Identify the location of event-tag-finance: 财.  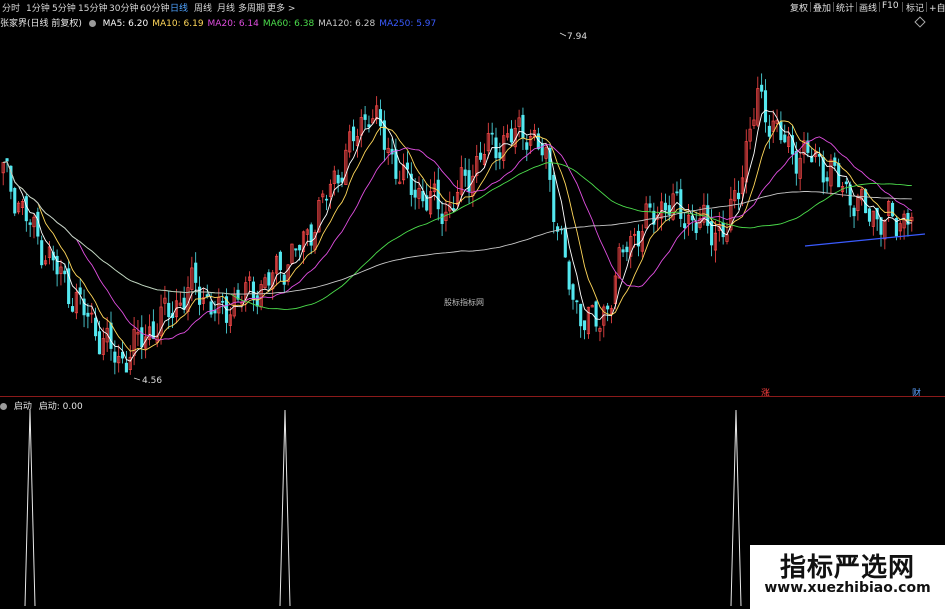
(916, 392).